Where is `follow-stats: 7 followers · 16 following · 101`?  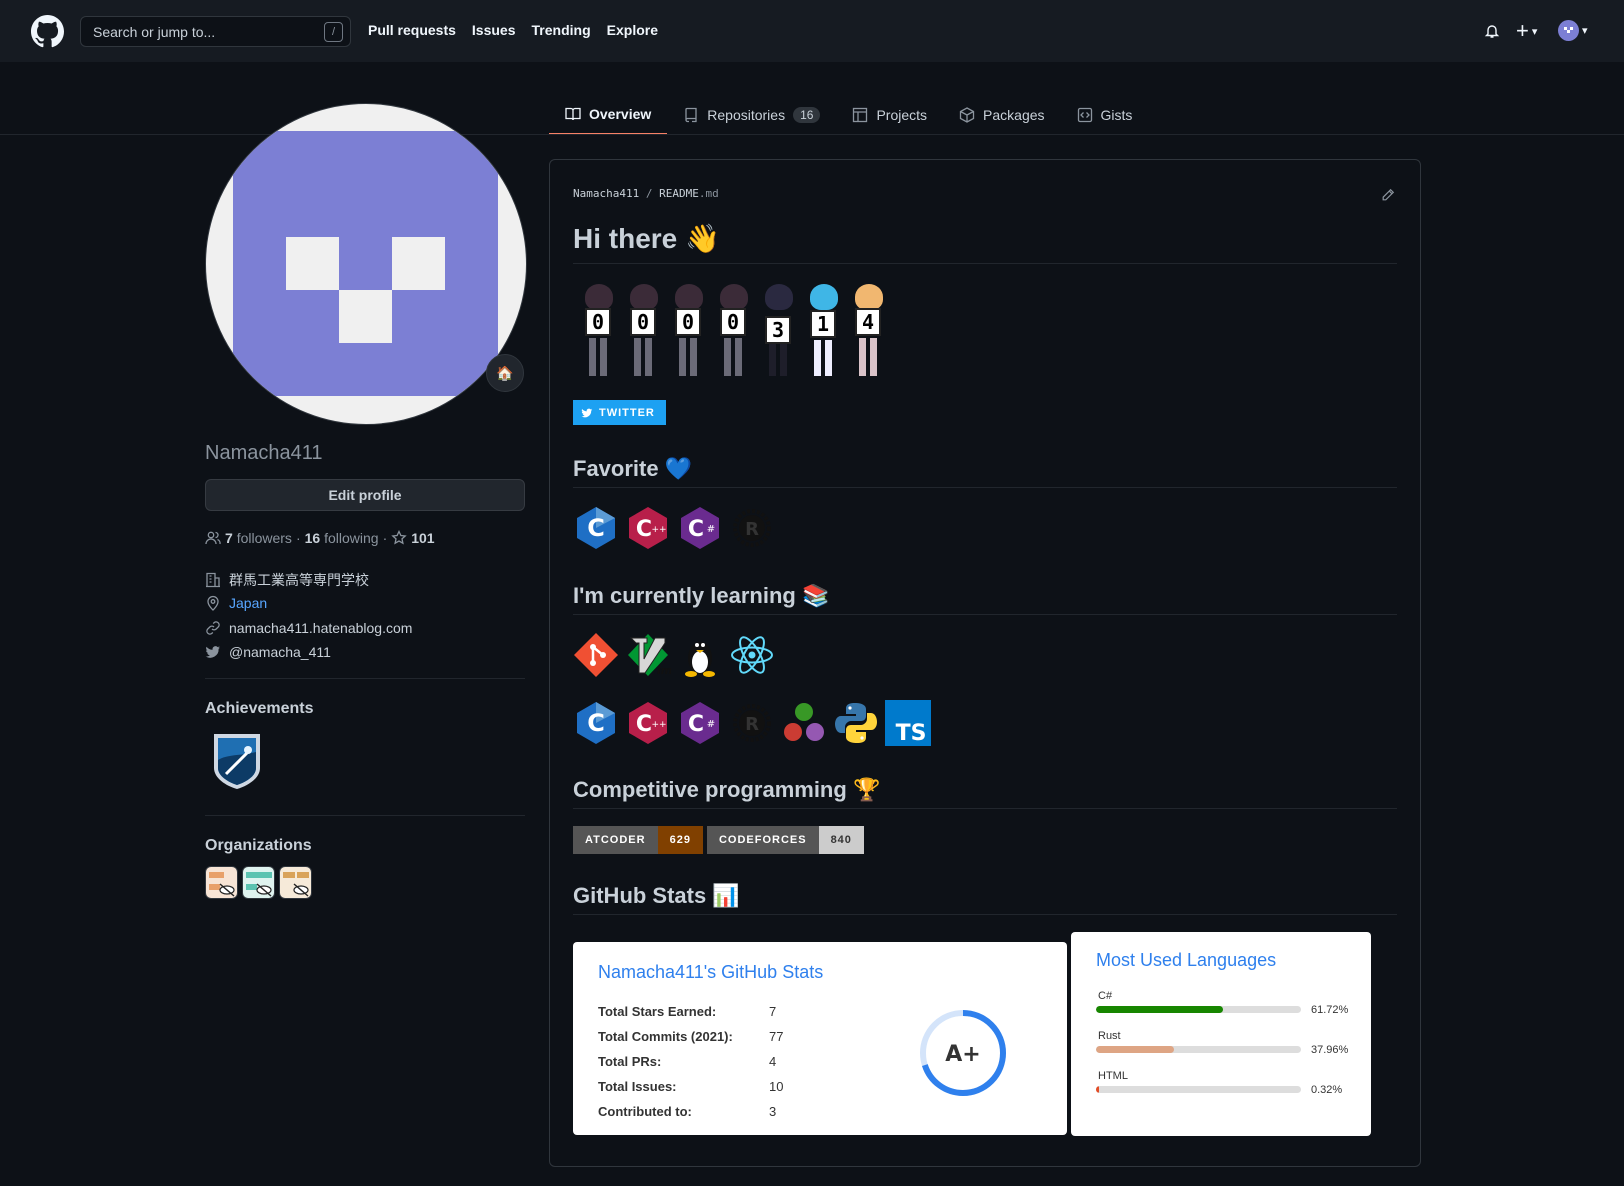 follow-stats: 7 followers · 16 following · 101 is located at coordinates (320, 538).